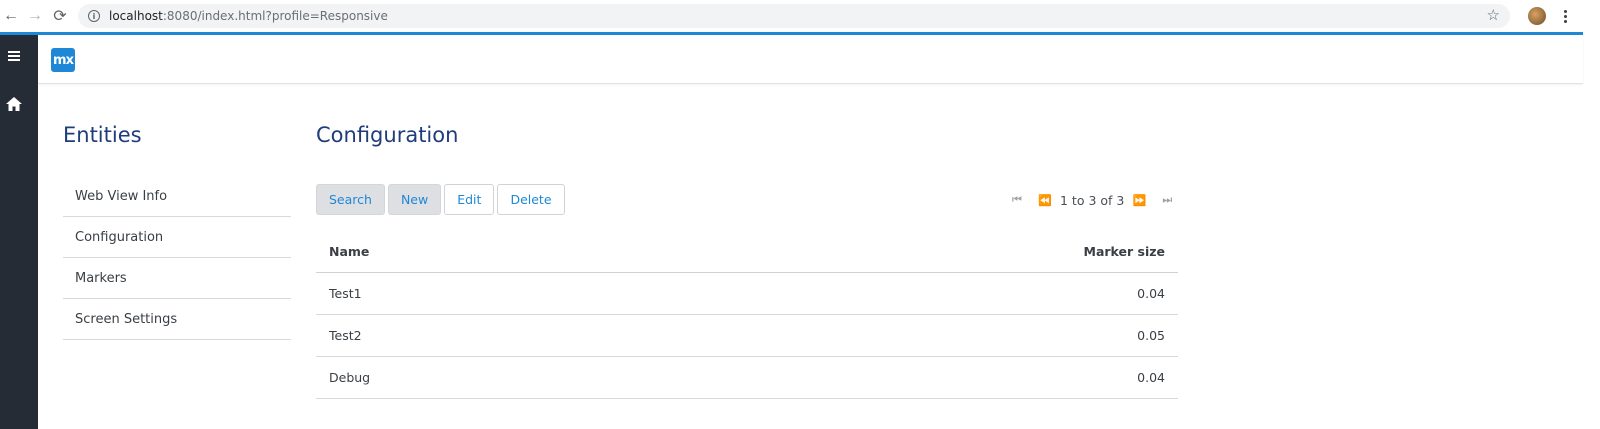 The image size is (1600, 429). What do you see at coordinates (60, 16) in the screenshot?
I see `reload-icon: ⟳` at bounding box center [60, 16].